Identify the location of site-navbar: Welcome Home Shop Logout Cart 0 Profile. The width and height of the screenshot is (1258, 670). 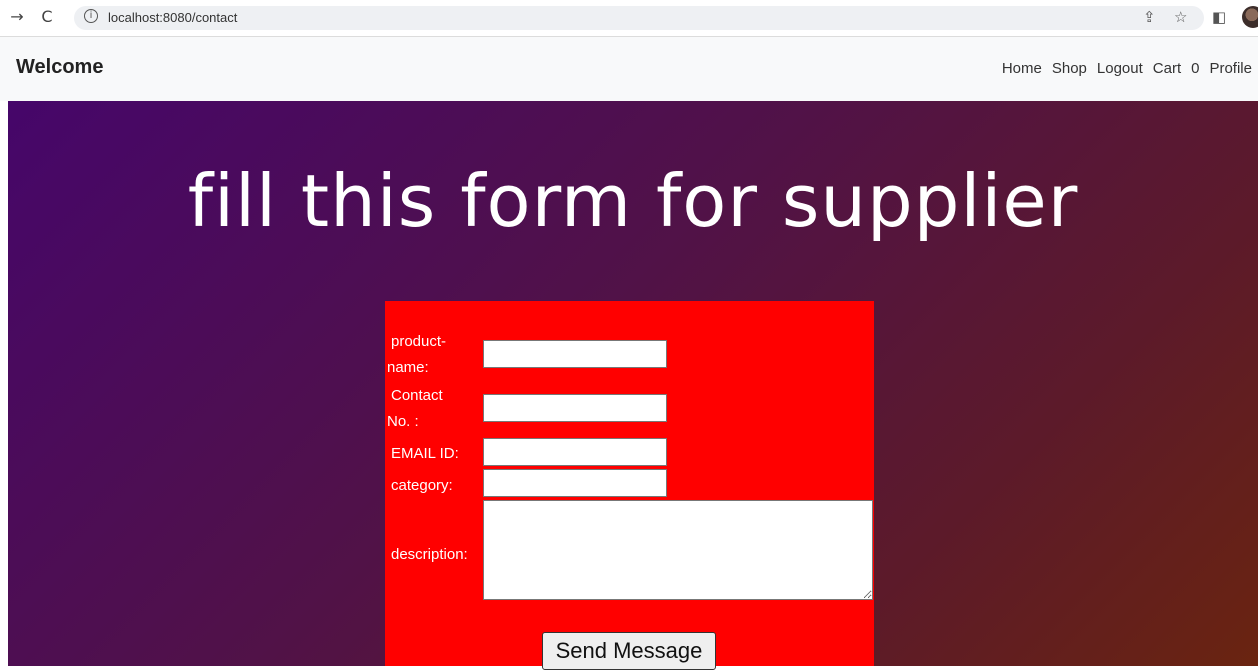
(629, 69).